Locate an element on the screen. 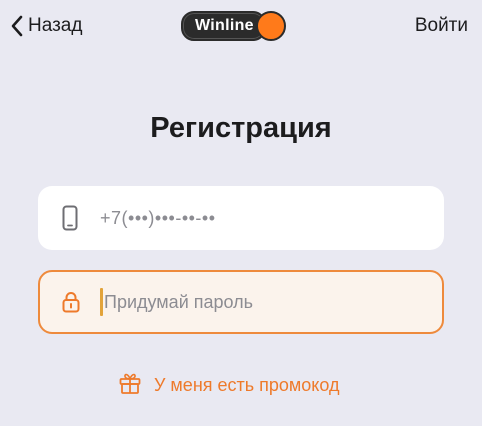 The image size is (482, 426). winline-logo: Winline is located at coordinates (241, 26).